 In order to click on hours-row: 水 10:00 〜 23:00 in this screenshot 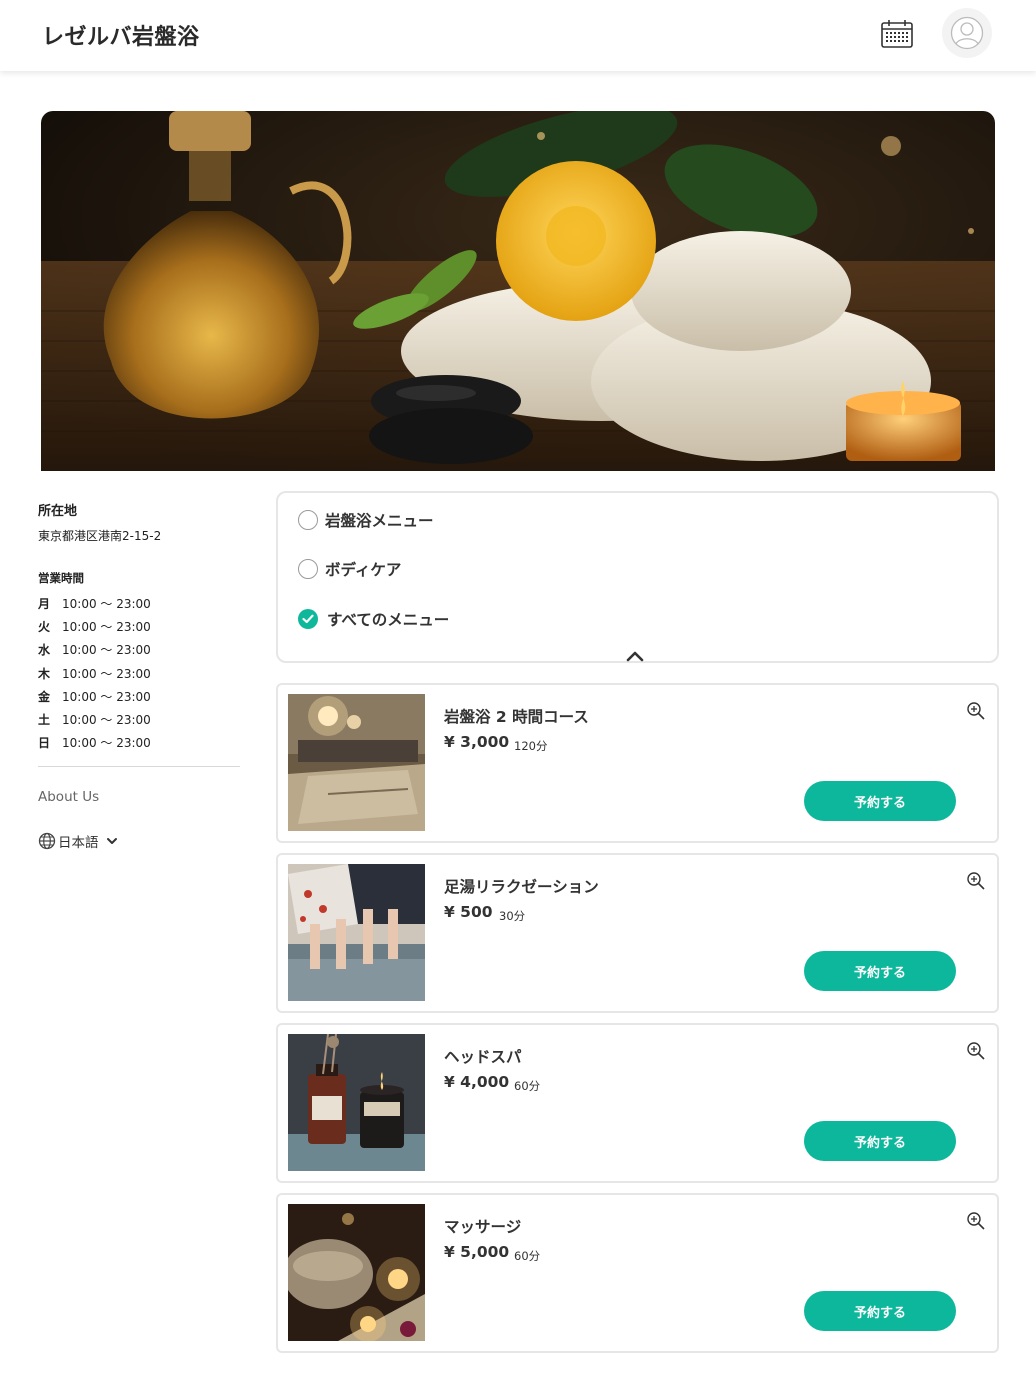, I will do `click(139, 649)`.